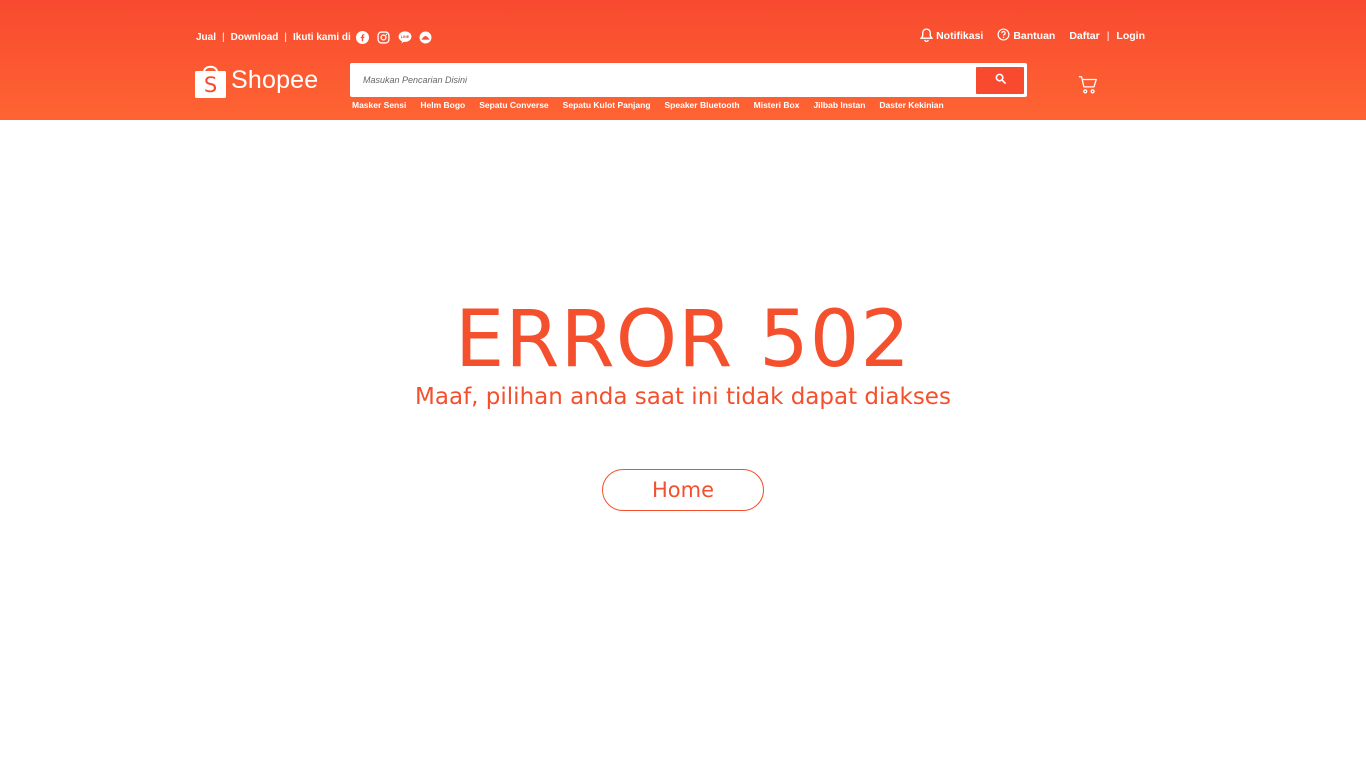 The width and height of the screenshot is (1366, 768). Describe the element at coordinates (384, 37) in the screenshot. I see `instagram-icon` at that location.